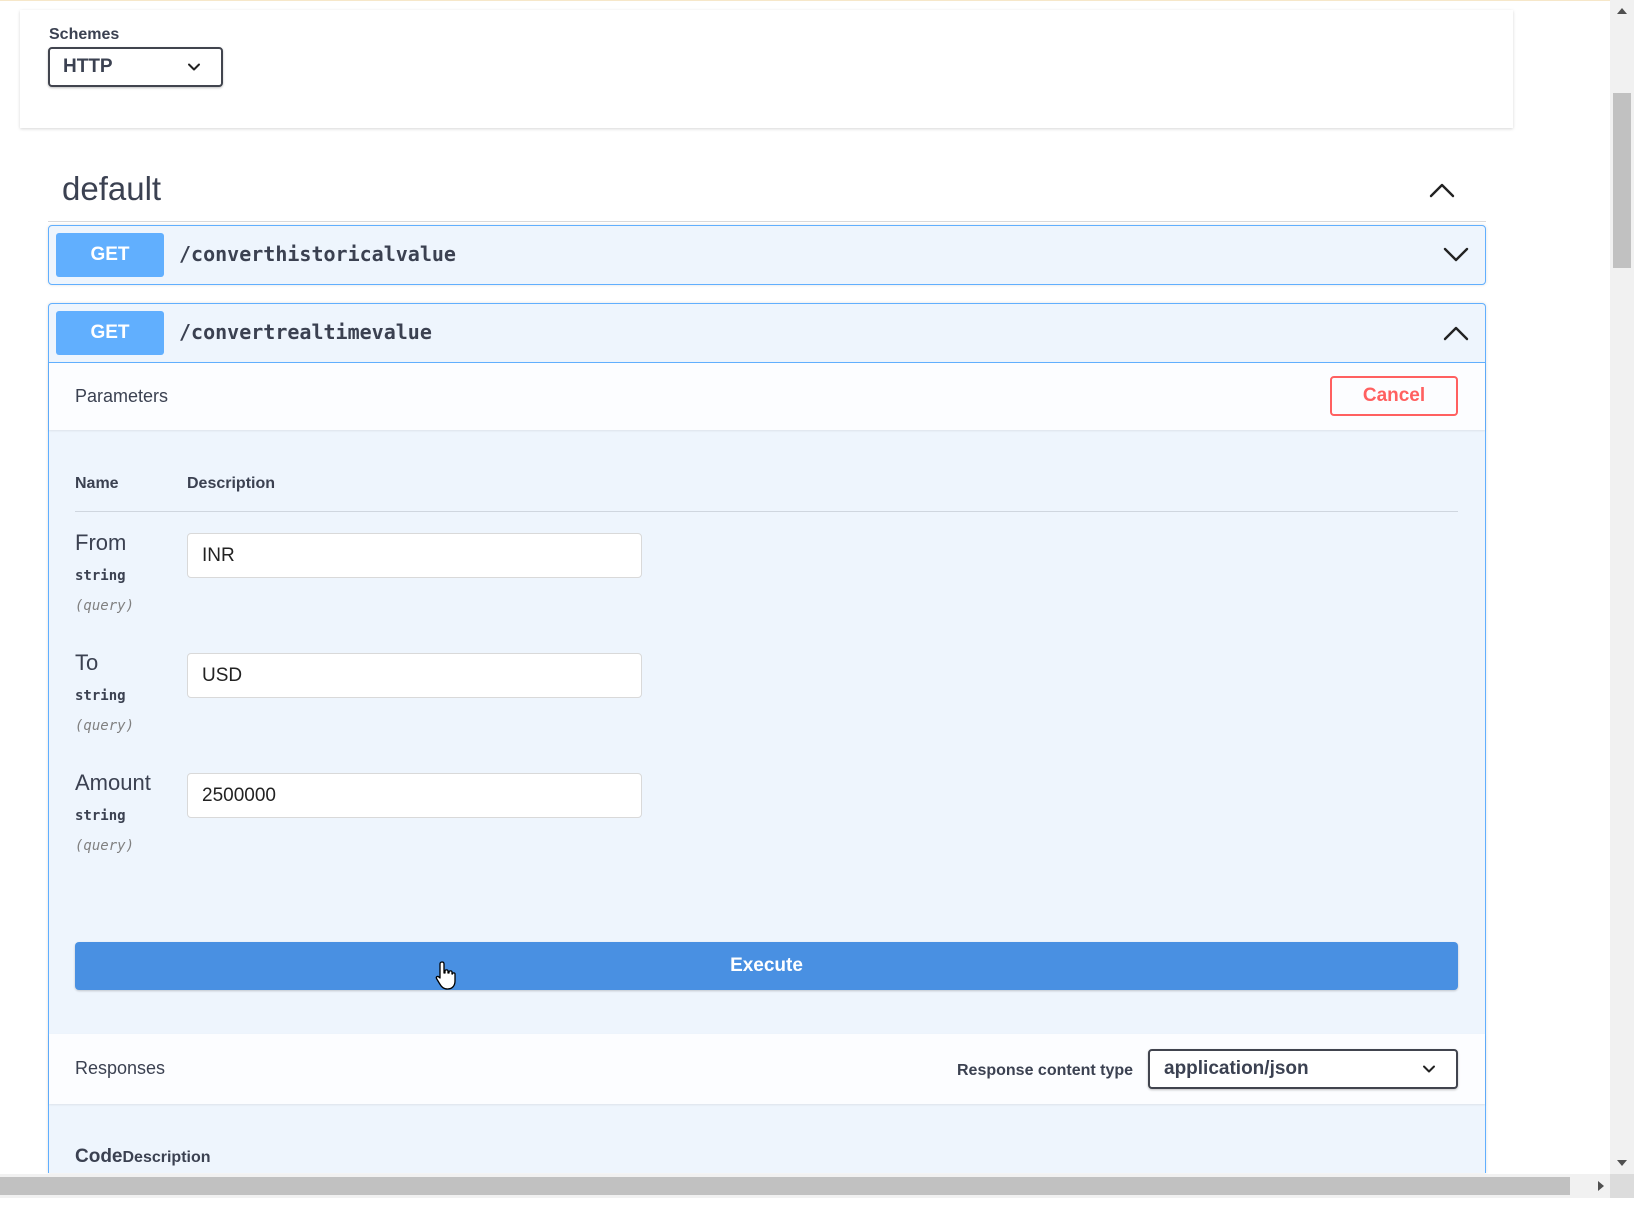  Describe the element at coordinates (1622, 11) in the screenshot. I see `scroll-up-arrow-icon` at that location.